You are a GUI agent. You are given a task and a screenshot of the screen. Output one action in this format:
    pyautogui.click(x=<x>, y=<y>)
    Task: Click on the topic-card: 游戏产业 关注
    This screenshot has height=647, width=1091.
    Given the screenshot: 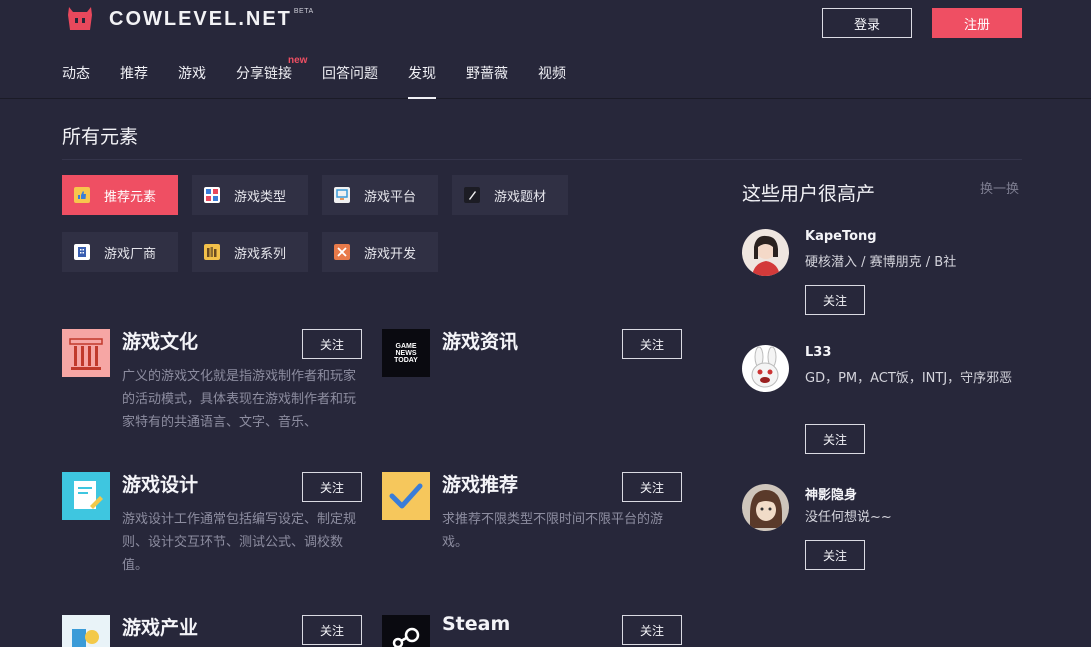 What is the action you would take?
    pyautogui.click(x=212, y=631)
    